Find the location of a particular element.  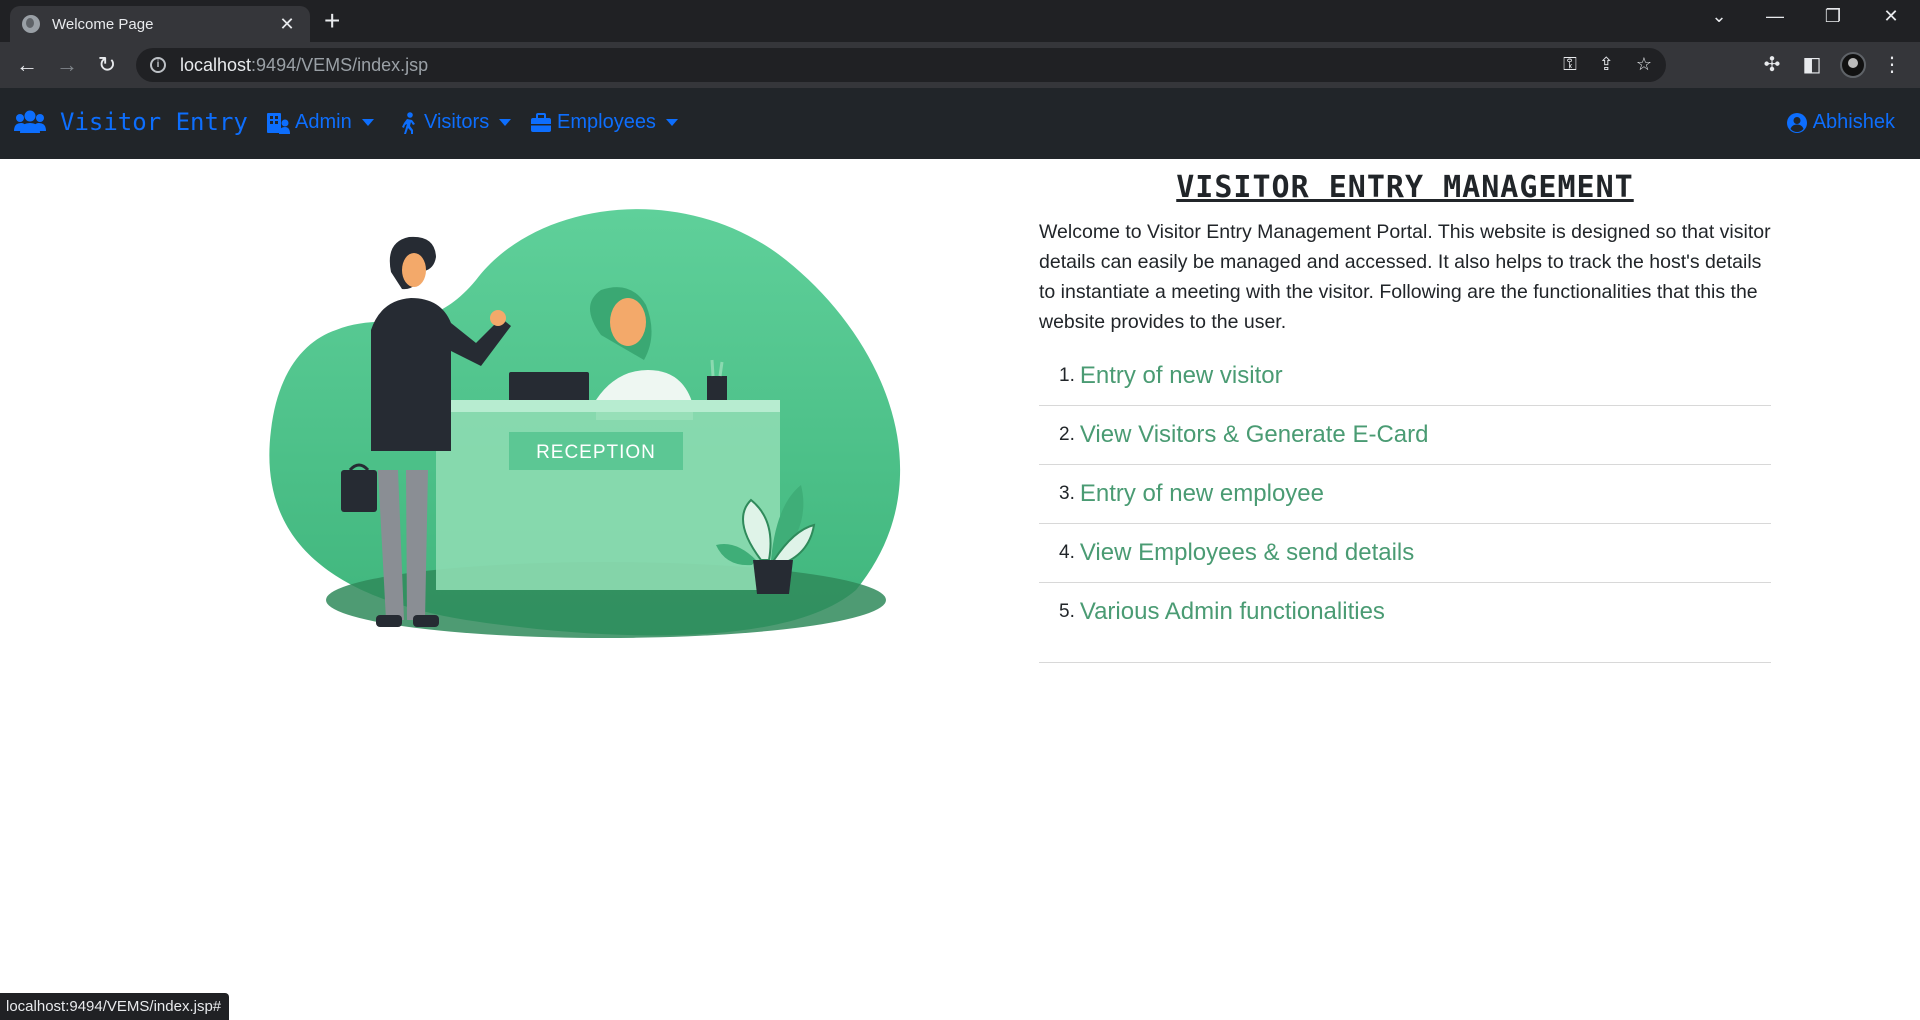

link-entry-new-visitor: Entry of new visitor is located at coordinates (1181, 376).